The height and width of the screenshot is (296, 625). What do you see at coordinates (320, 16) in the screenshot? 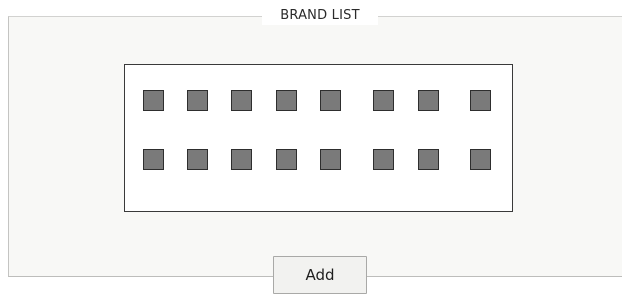
I see `panel-title: BRAND LIST` at bounding box center [320, 16].